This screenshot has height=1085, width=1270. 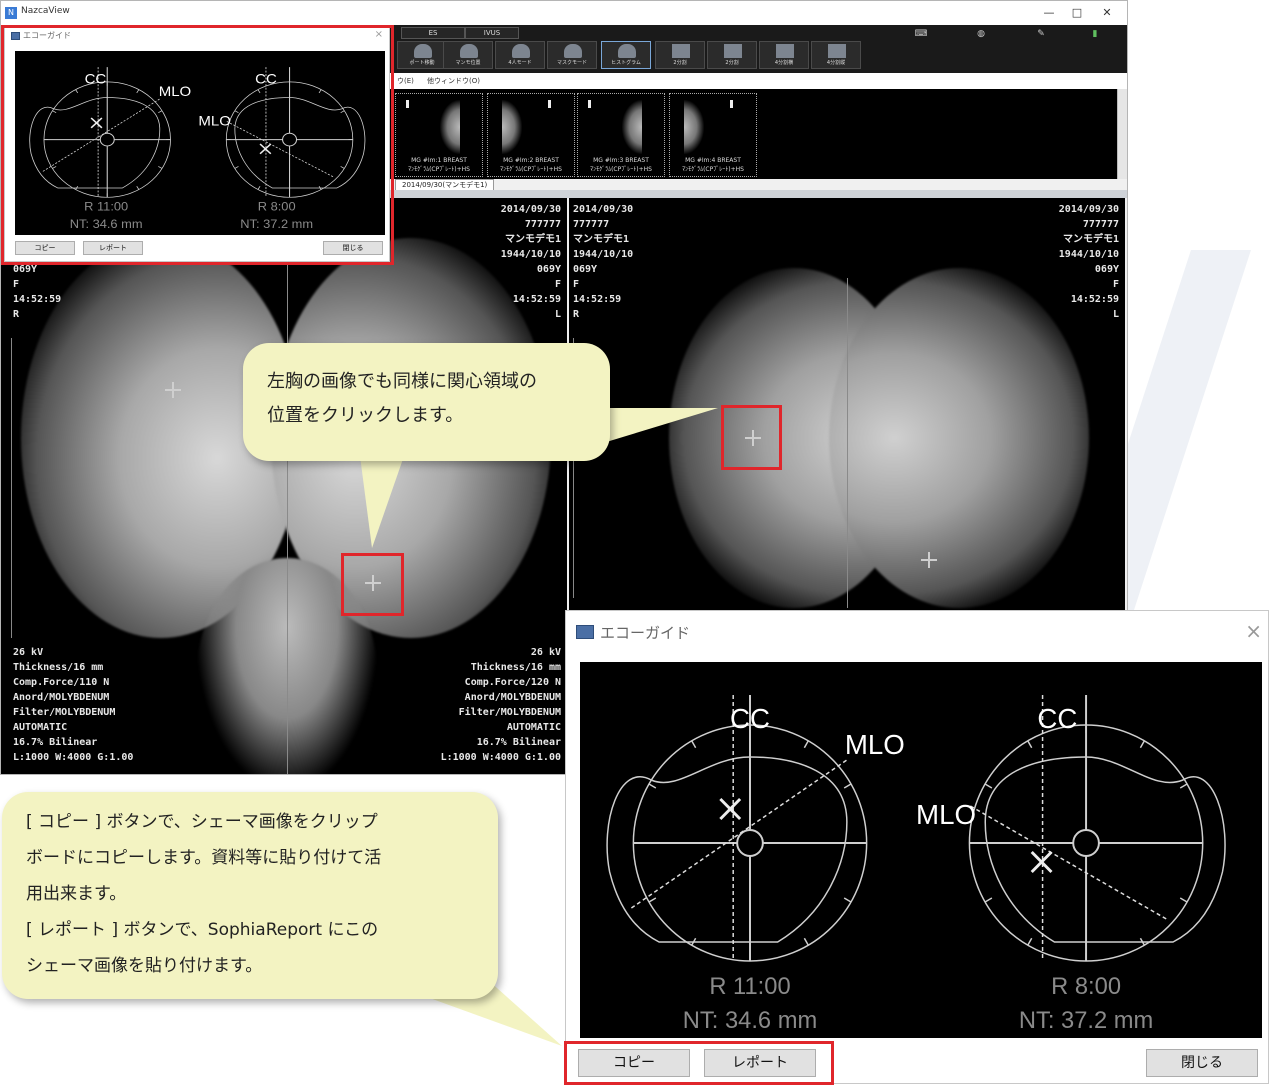 I want to click on callout-pointer-top-down, so click(x=382, y=502).